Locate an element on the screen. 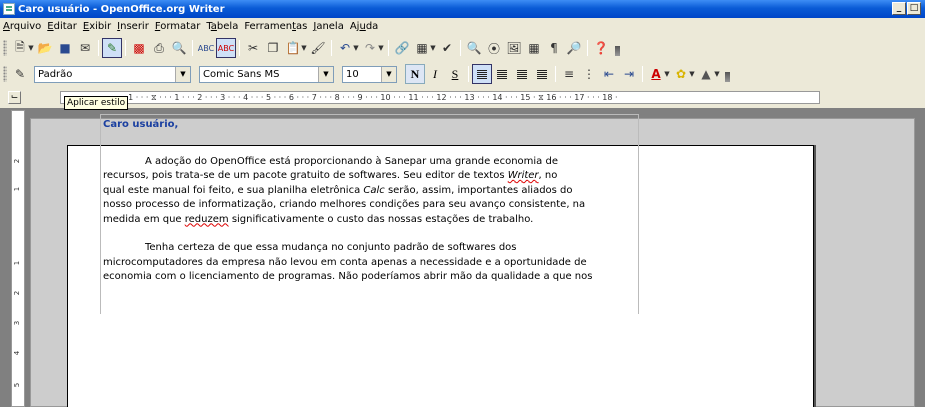 This screenshot has height=407, width=925. align-right-button is located at coordinates (522, 74).